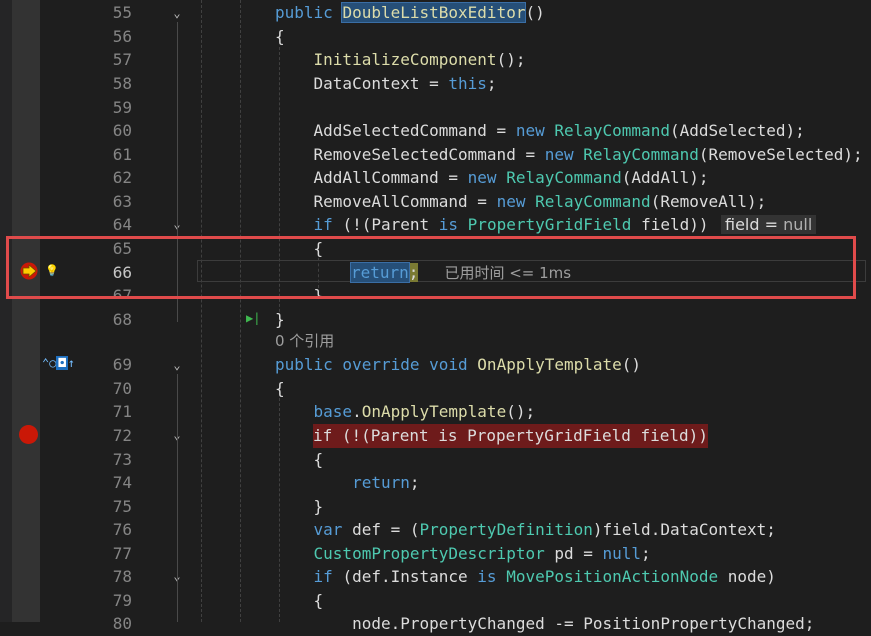 This screenshot has height=636, width=871. I want to click on code-line: public override void OnApplyTemplate(), so click(458, 365).